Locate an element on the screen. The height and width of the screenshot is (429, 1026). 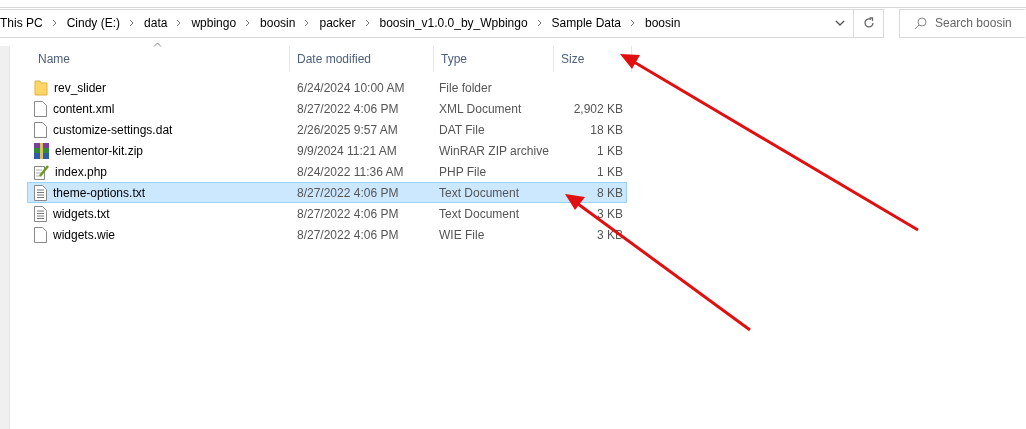
column-header: Name is located at coordinates (54, 59).